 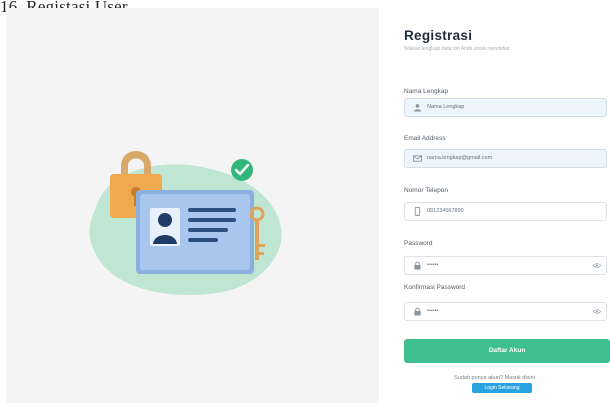 I want to click on id-card-icon, so click(x=195, y=232).